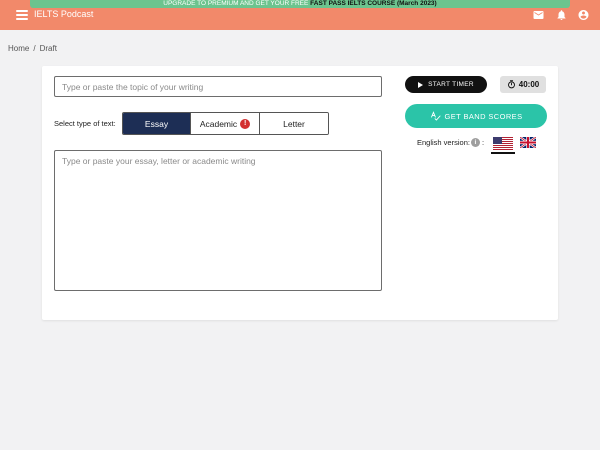 The height and width of the screenshot is (450, 600). What do you see at coordinates (475, 142) in the screenshot?
I see `info-icon: i` at bounding box center [475, 142].